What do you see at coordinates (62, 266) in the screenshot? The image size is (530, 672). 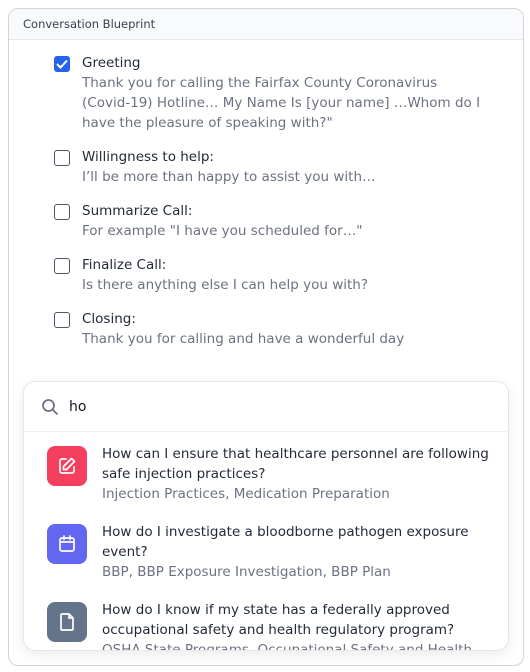 I see `finalize-checkbox` at bounding box center [62, 266].